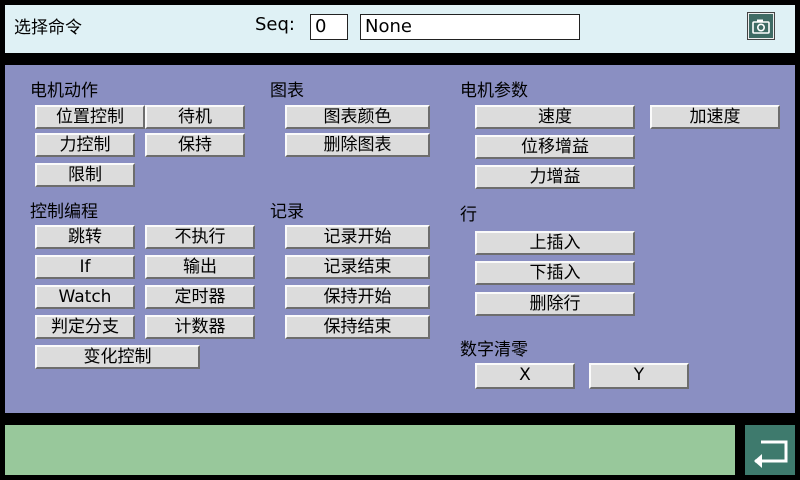 The height and width of the screenshot is (480, 800). What do you see at coordinates (555, 177) in the screenshot?
I see `force-gain-button: 力增益` at bounding box center [555, 177].